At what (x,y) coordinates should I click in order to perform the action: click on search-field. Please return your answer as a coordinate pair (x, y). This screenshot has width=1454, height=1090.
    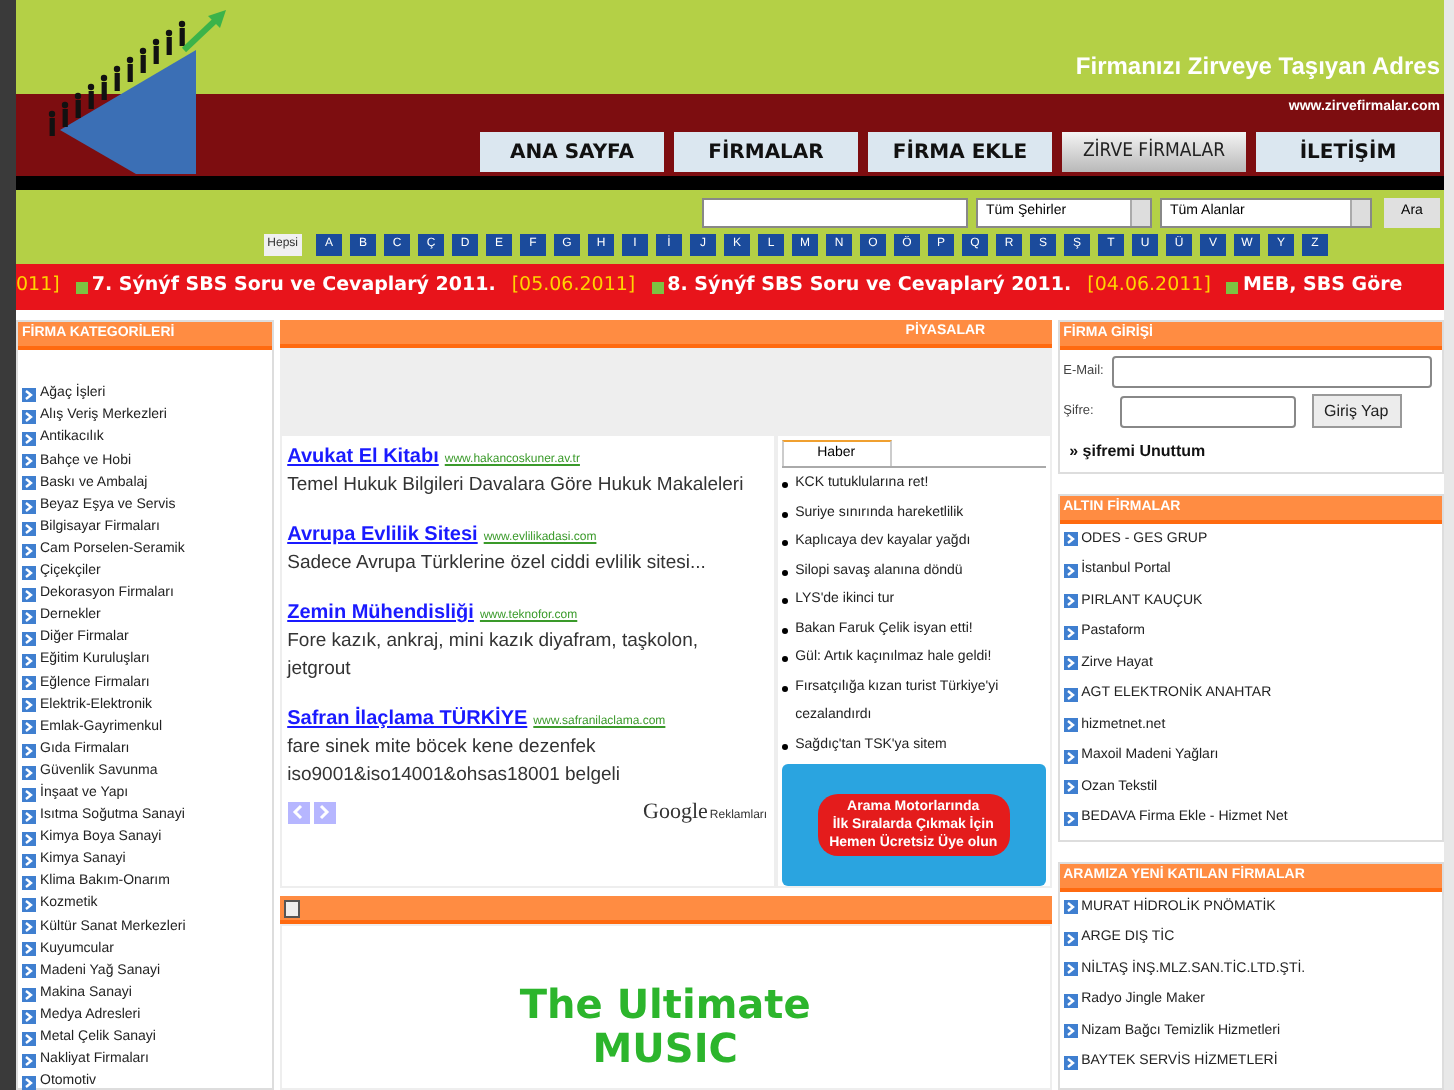
    Looking at the image, I should click on (835, 213).